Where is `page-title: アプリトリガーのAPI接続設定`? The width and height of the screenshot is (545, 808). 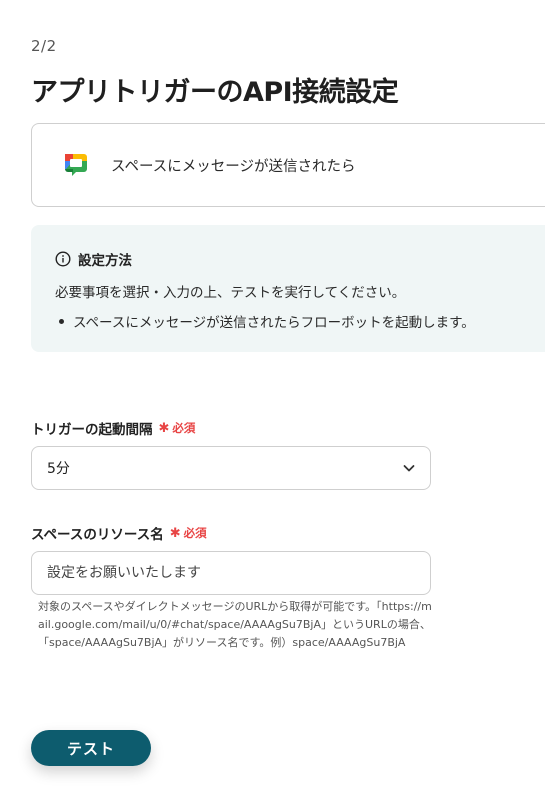
page-title: アプリトリガーのAPI接続設定 is located at coordinates (215, 92).